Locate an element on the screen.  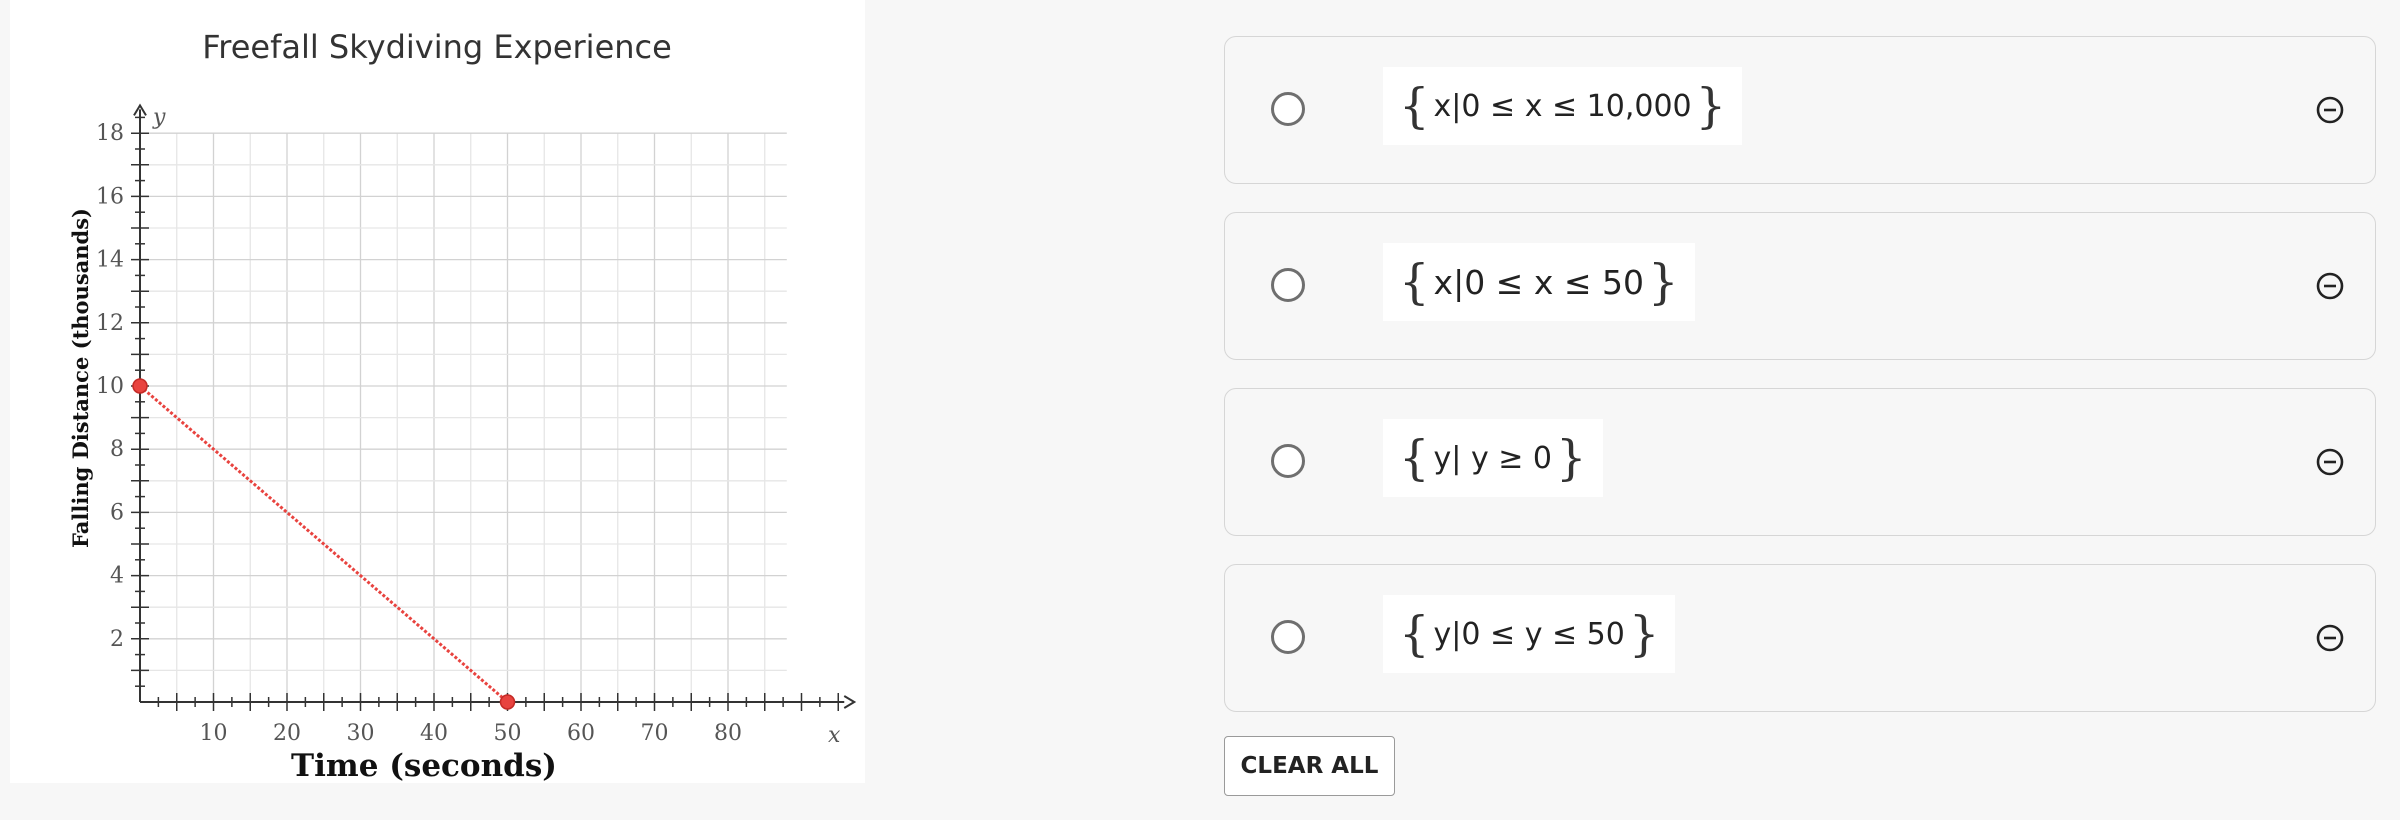
choice-expression: { y| y ≥ 0 } is located at coordinates (1493, 458).